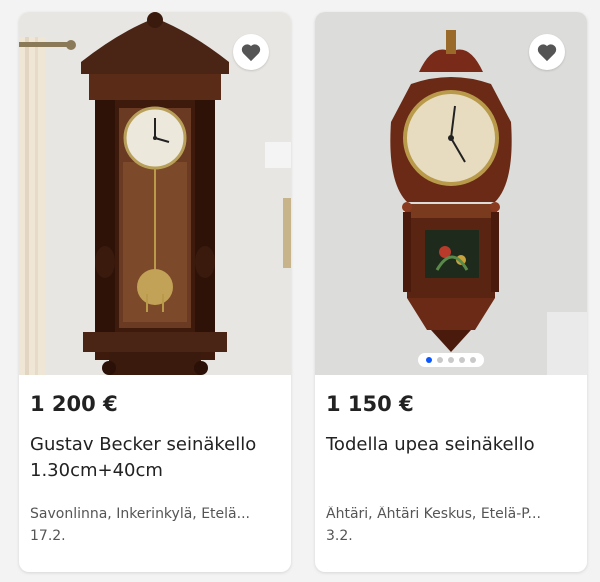 The width and height of the screenshot is (600, 582). I want to click on listing-price: 1 200 €, so click(74, 404).